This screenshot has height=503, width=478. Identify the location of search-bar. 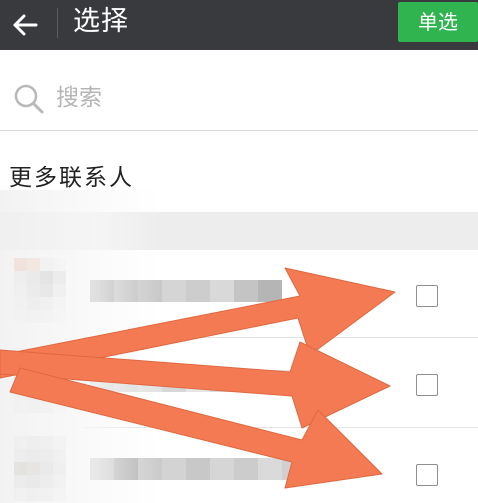
(239, 95).